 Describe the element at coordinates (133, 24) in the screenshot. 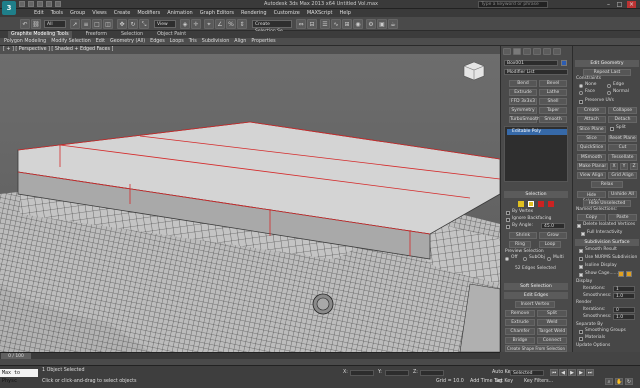

I see `rotate-icon: ↻` at that location.